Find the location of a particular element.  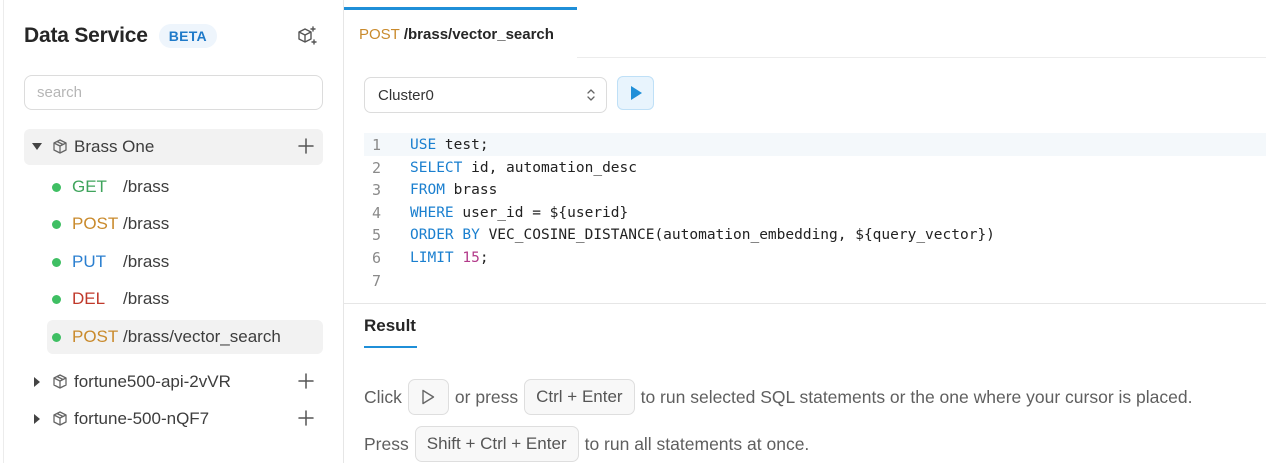

hint-text: or press is located at coordinates (486, 396).